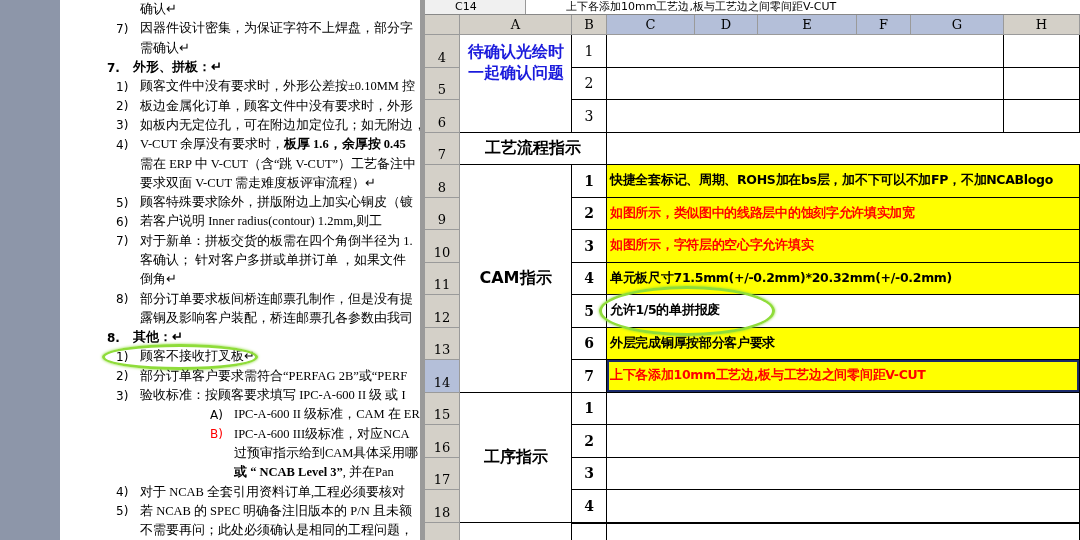  Describe the element at coordinates (442, 51) in the screenshot. I see `row-header: 4` at that location.